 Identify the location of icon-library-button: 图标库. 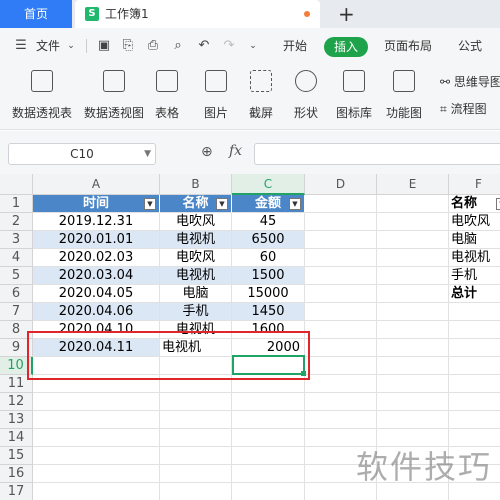
(354, 95).